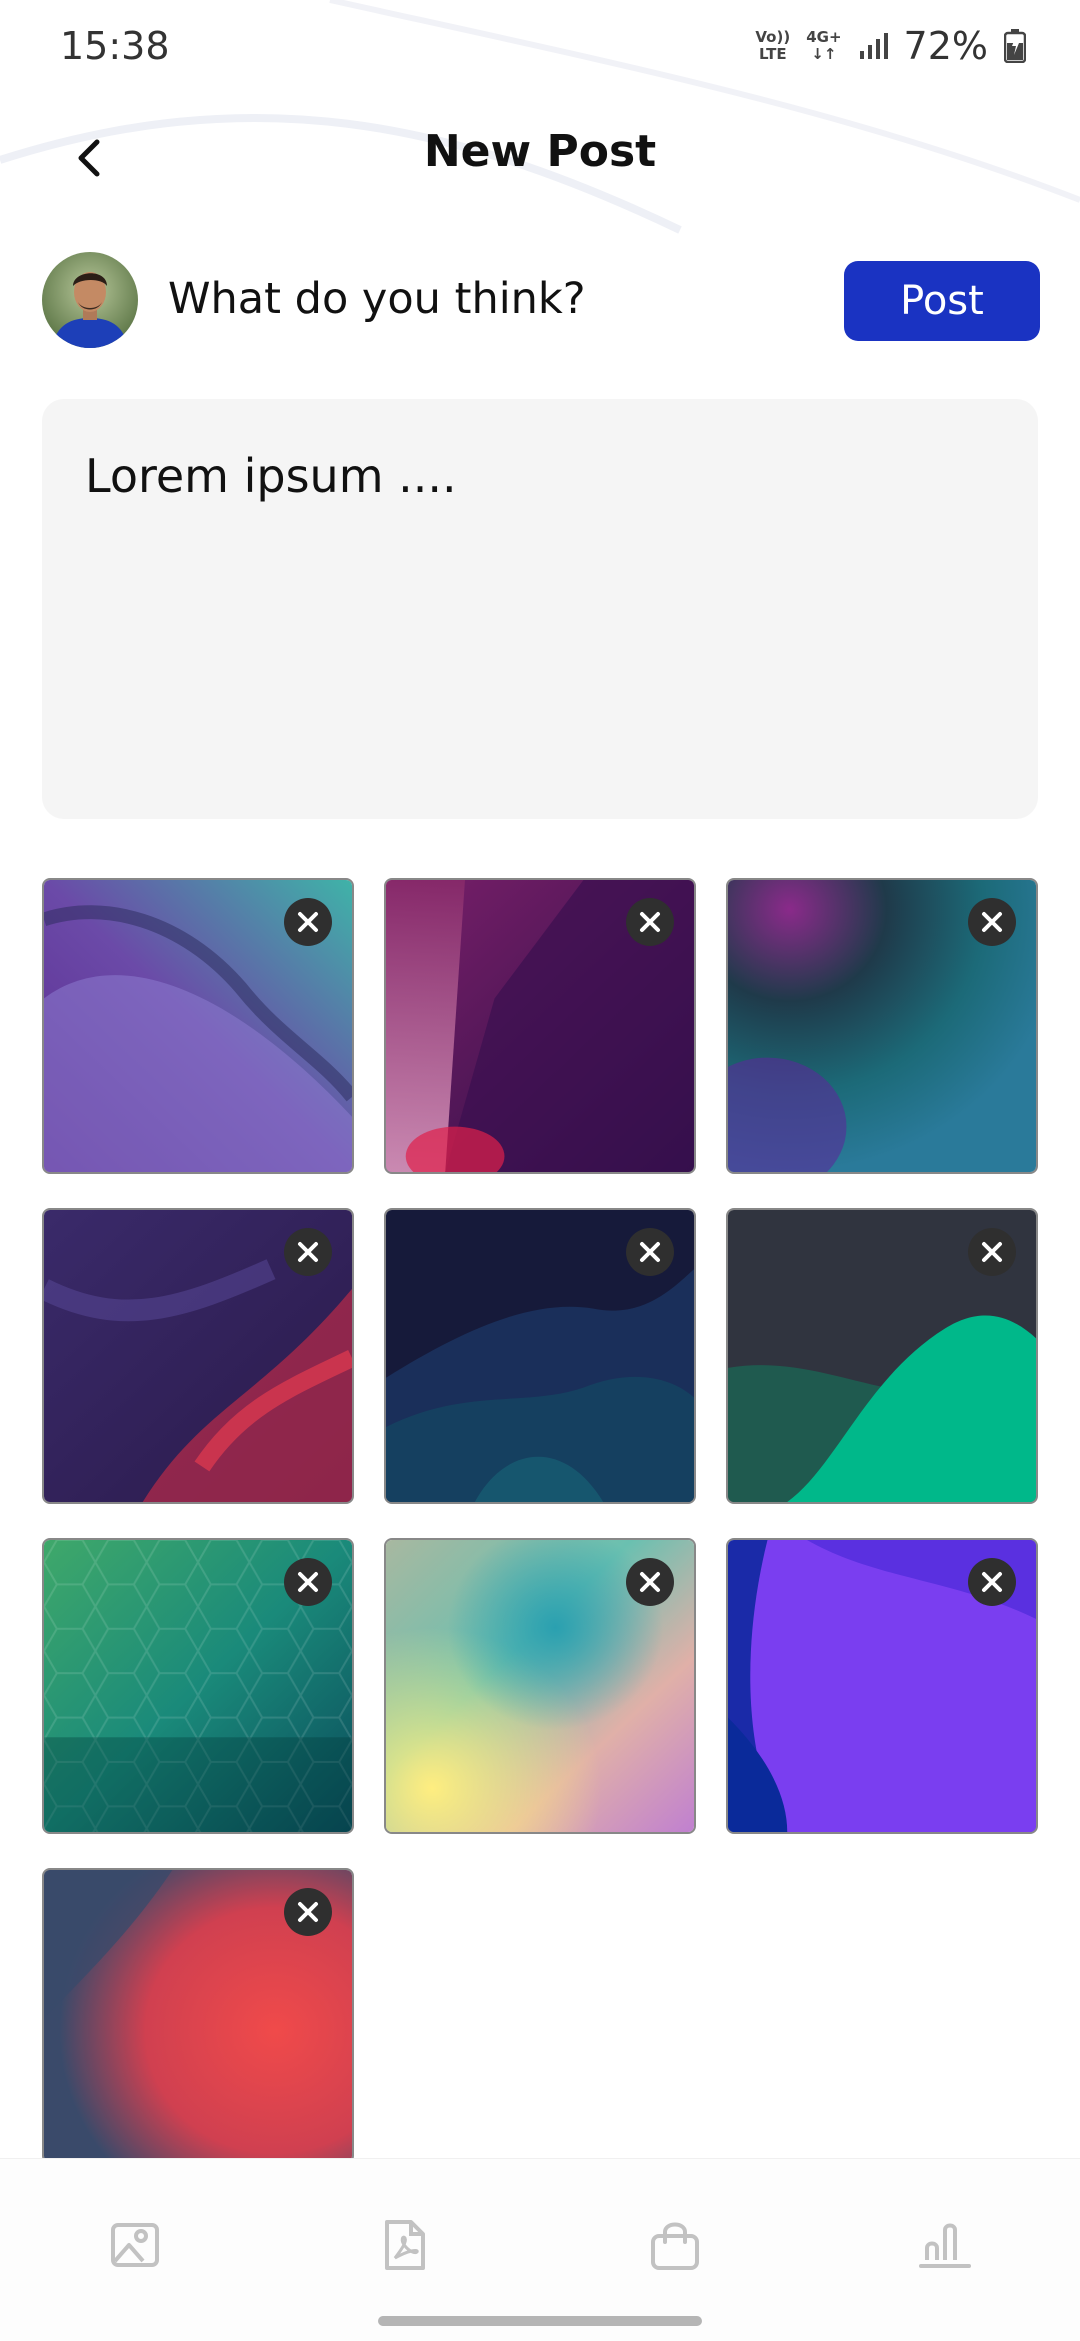 This screenshot has height=2341, width=1080. What do you see at coordinates (890, 46) in the screenshot?
I see `status-icons: Vo)) LTE 4G+ ↓↑ 72%` at bounding box center [890, 46].